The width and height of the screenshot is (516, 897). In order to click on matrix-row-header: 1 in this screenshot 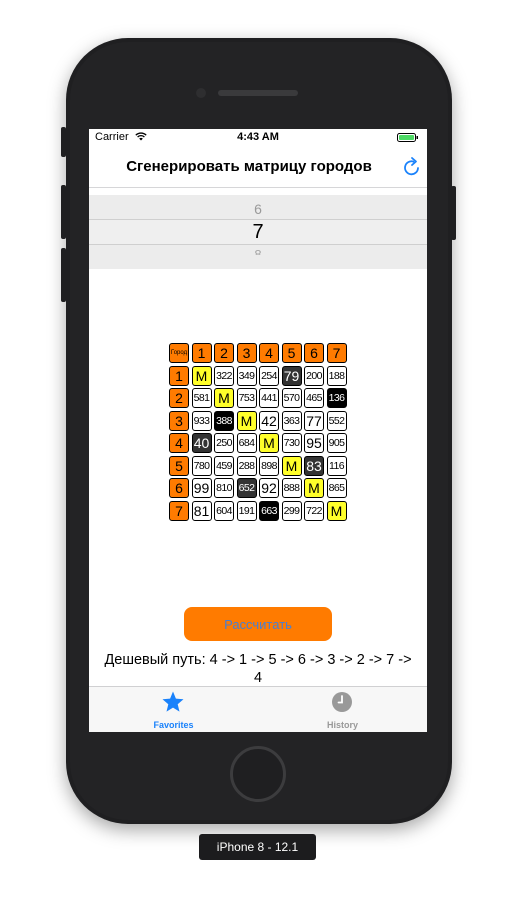, I will do `click(179, 375)`.